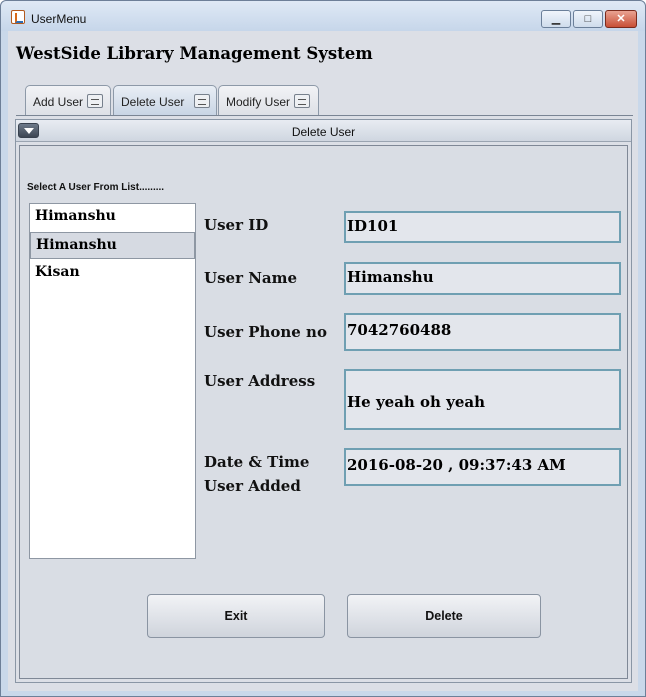 The width and height of the screenshot is (646, 697). What do you see at coordinates (324, 115) in the screenshot?
I see `tab-divider` at bounding box center [324, 115].